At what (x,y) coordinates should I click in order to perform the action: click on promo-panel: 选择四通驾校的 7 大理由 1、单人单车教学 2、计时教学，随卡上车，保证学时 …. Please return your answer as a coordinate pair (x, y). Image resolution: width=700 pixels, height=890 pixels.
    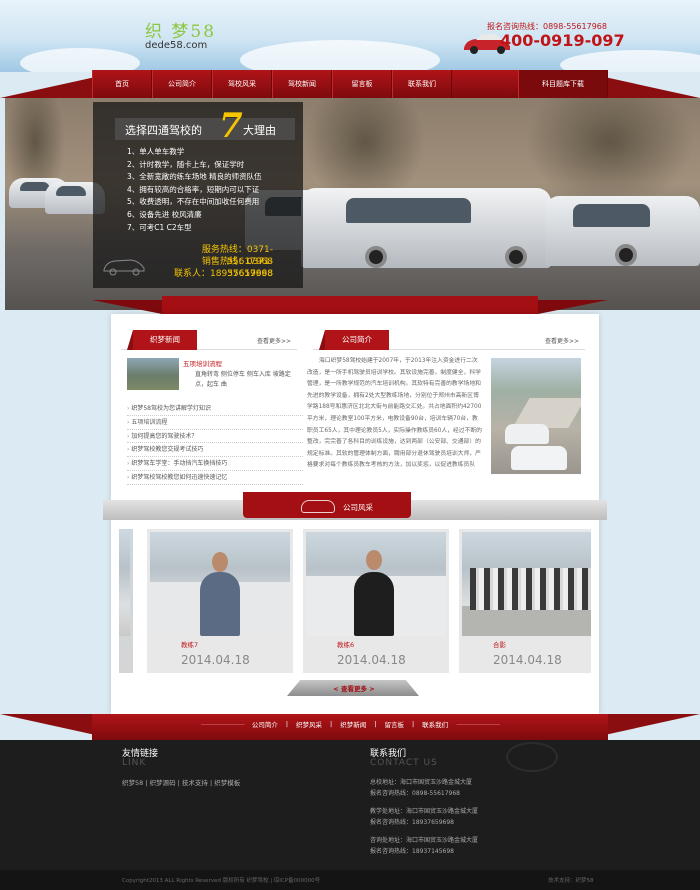
    Looking at the image, I should click on (198, 195).